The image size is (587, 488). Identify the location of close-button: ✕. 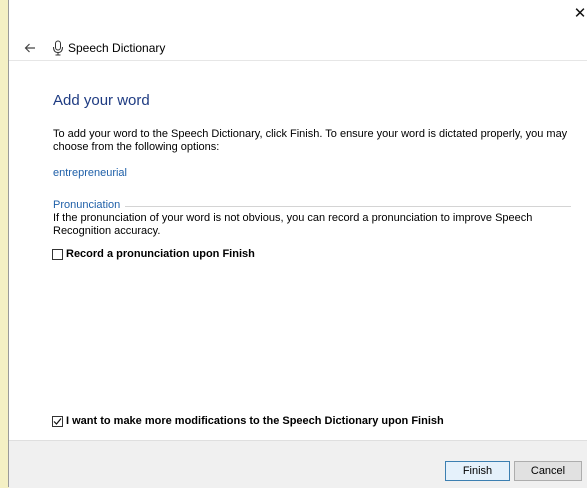
(580, 13).